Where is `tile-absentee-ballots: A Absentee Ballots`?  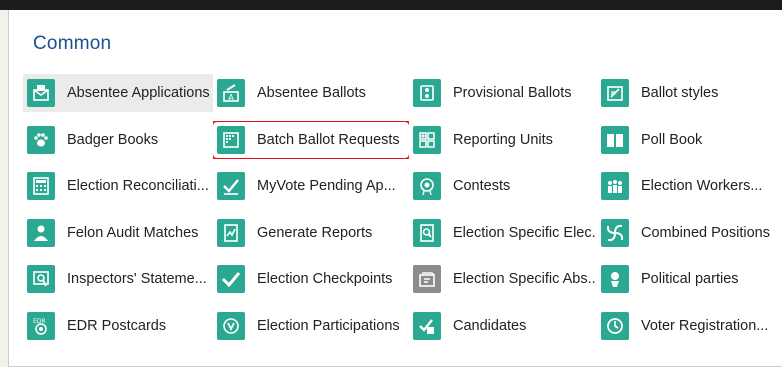 tile-absentee-ballots: A Absentee Ballots is located at coordinates (311, 93).